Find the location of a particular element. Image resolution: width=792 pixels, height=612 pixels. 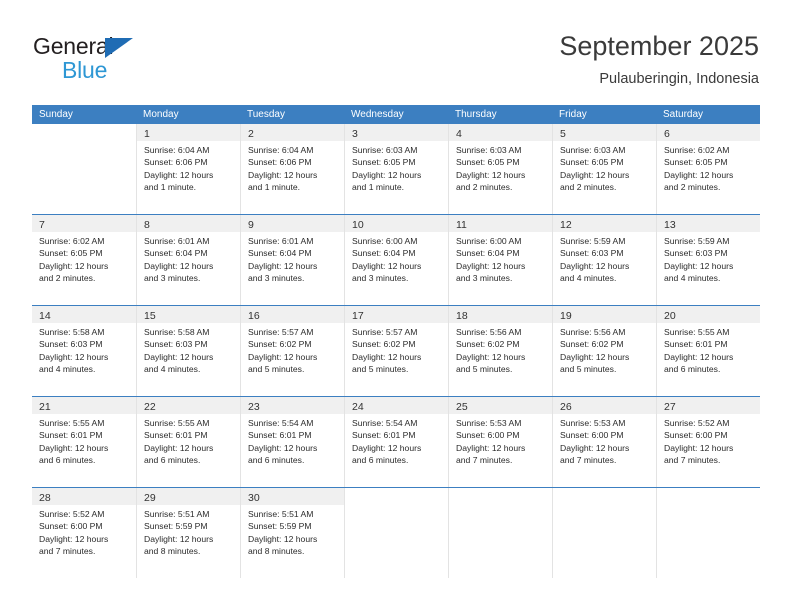

weekday-header-monday: Monday is located at coordinates (161, 114).